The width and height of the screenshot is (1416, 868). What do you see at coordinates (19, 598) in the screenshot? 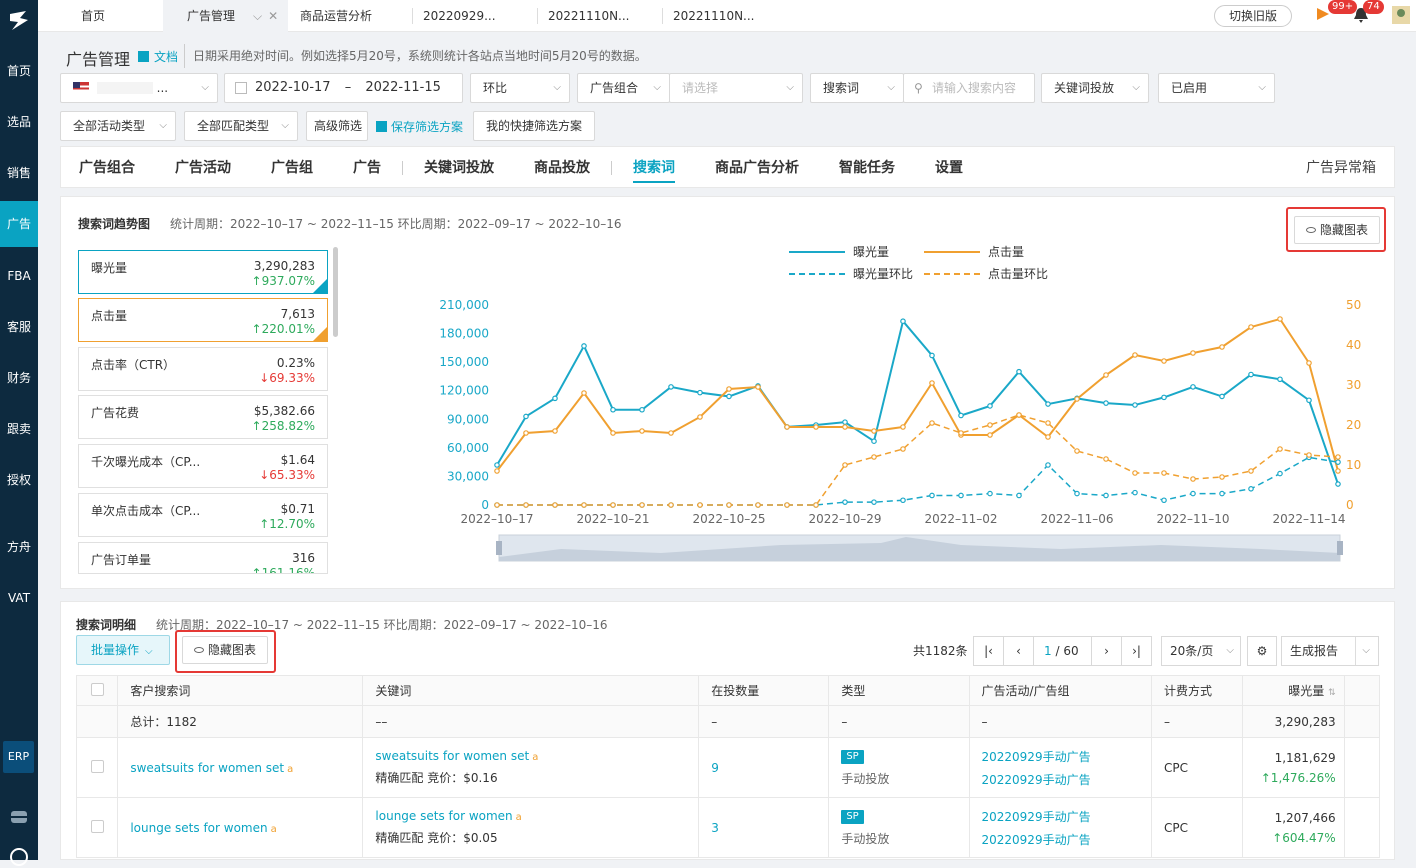
I see `sidebar-item-vat: VAT` at bounding box center [19, 598].